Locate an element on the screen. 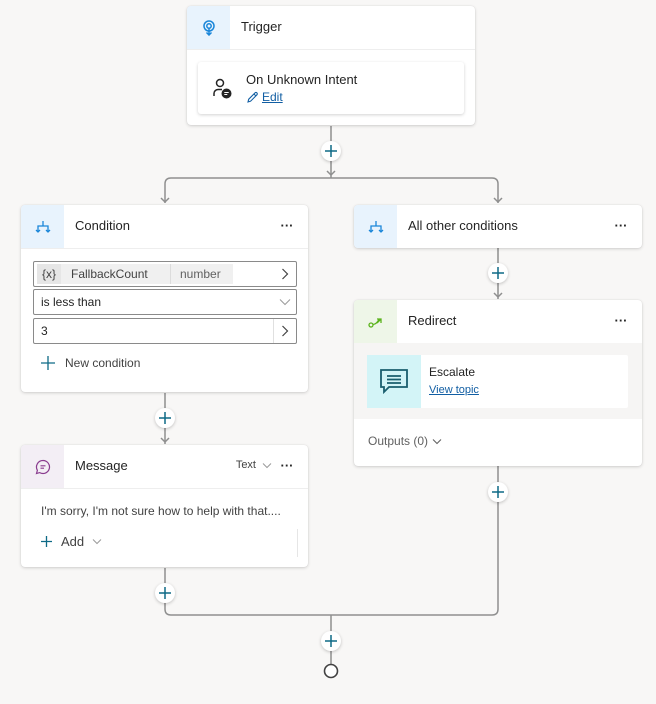  other-conditions-title: All other conditions is located at coordinates (463, 225).